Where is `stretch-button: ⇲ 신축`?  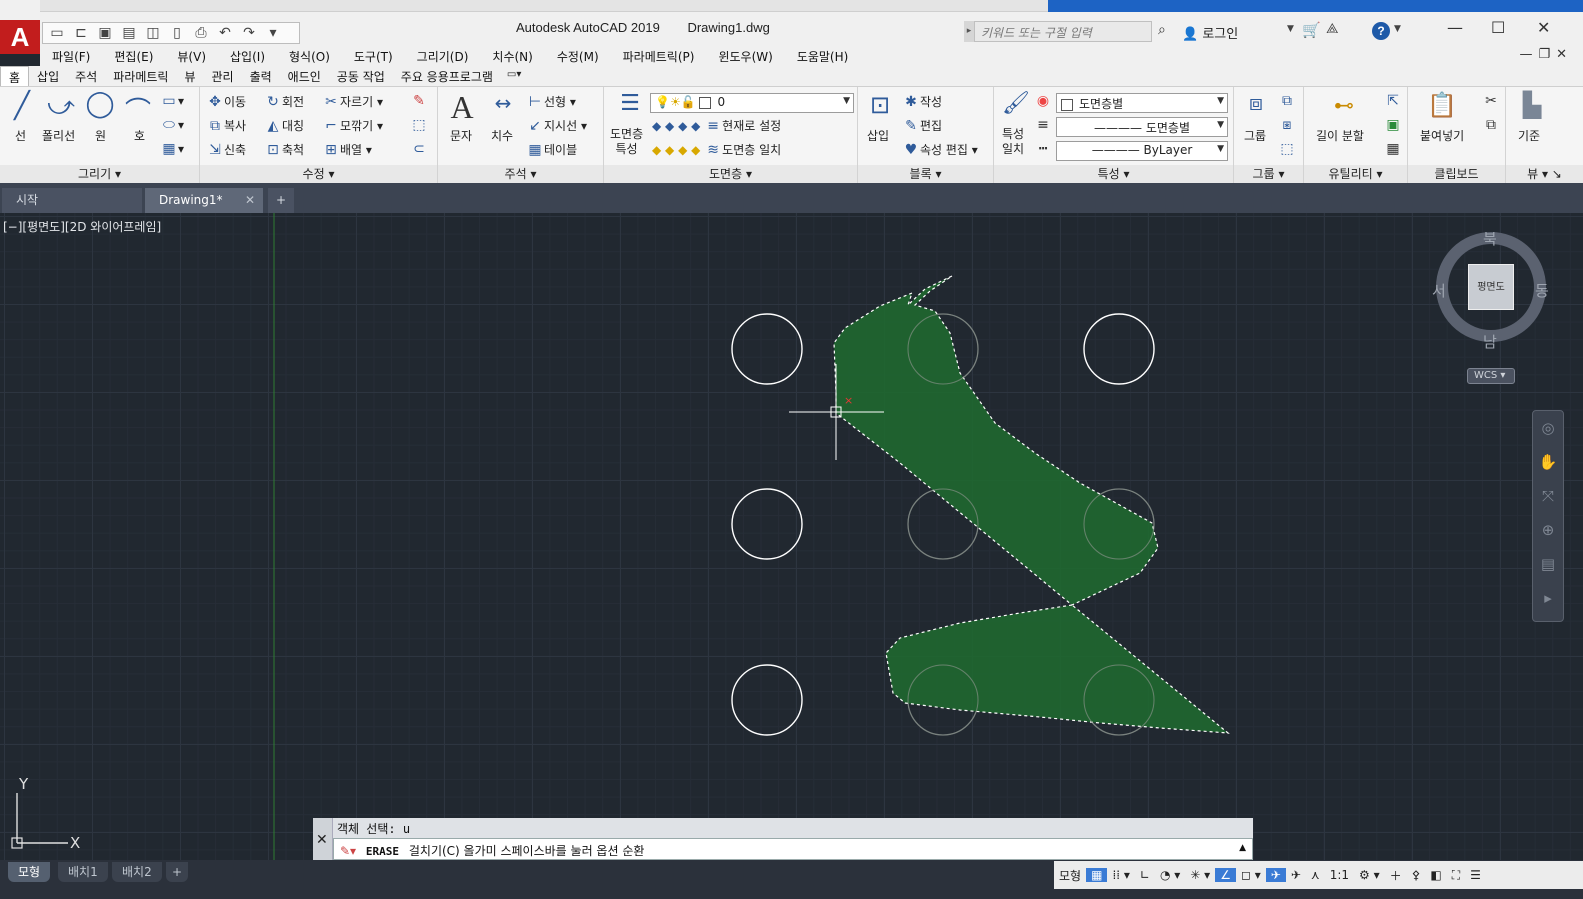
stretch-button: ⇲ 신축 is located at coordinates (226, 149).